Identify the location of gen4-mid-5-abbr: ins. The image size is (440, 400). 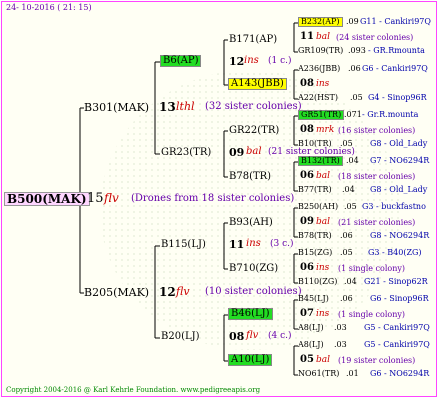
(323, 268).